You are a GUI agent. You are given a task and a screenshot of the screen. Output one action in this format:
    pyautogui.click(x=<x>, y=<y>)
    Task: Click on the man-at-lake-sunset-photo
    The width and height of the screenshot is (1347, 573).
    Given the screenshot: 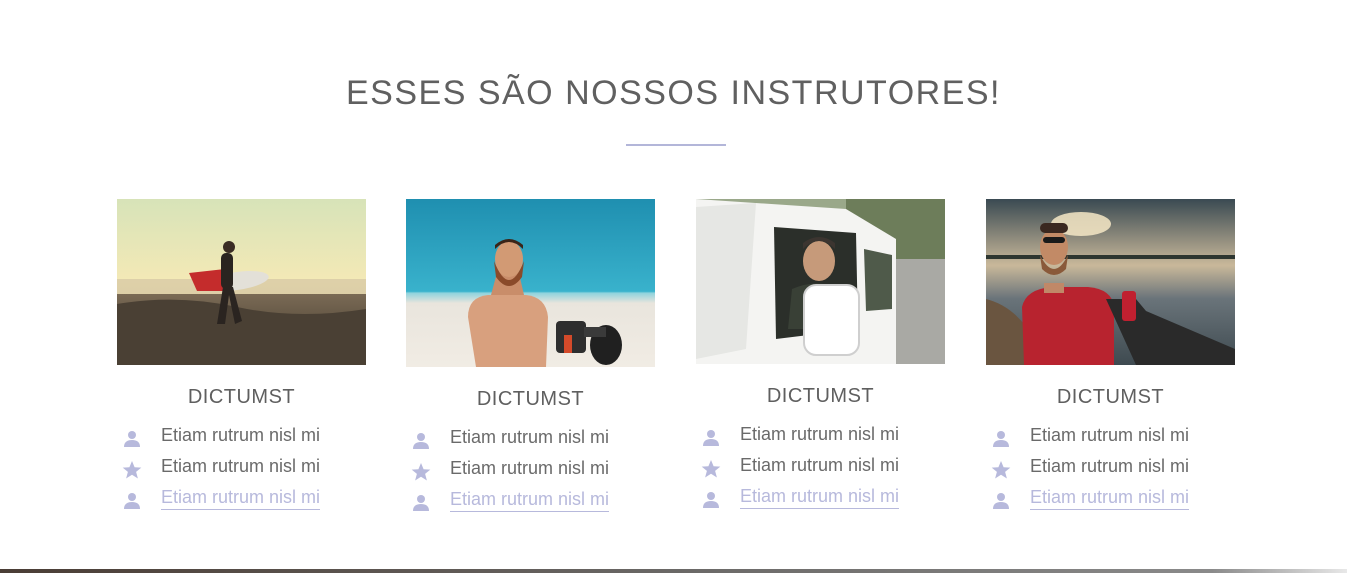 What is the action you would take?
    pyautogui.click(x=1110, y=282)
    